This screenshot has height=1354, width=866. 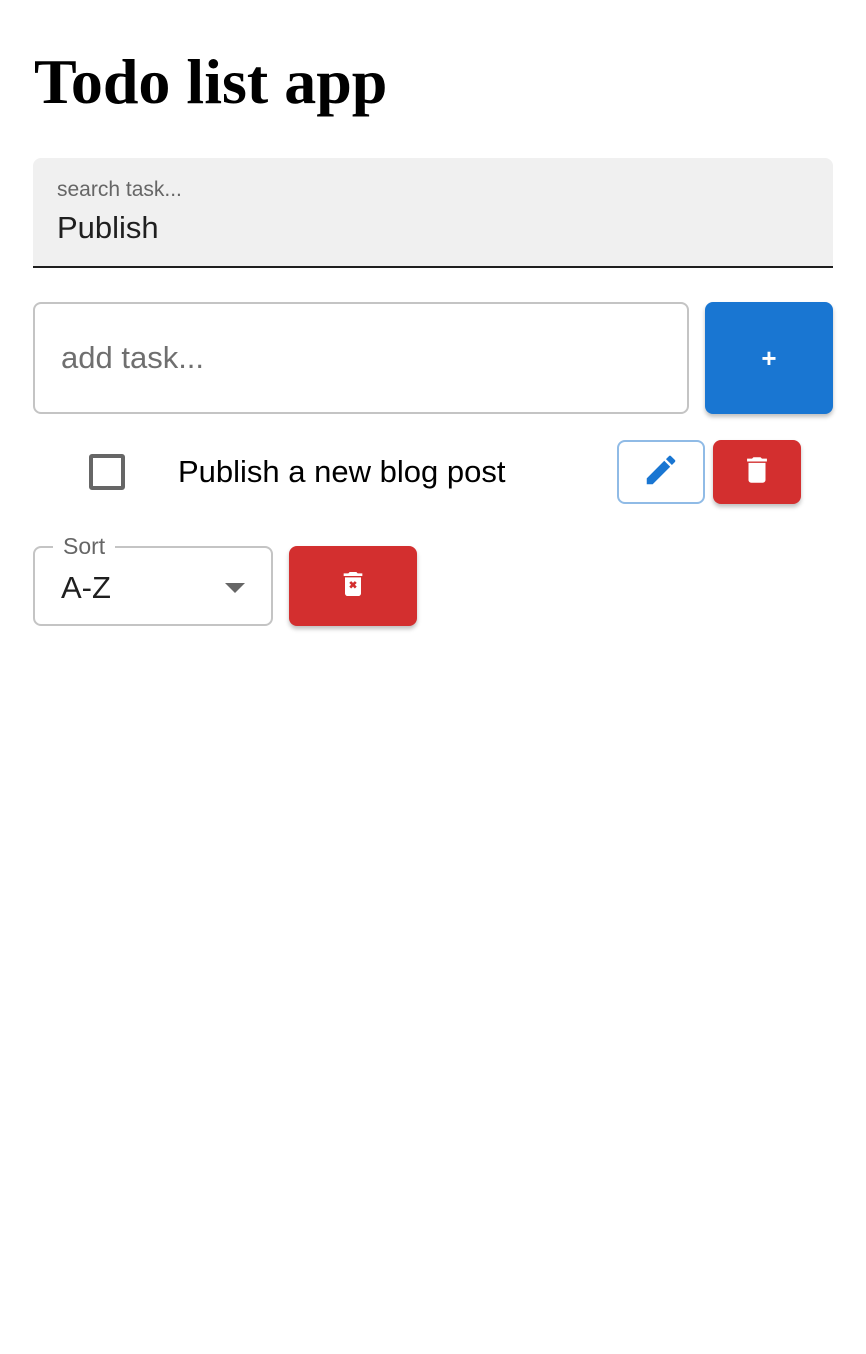 I want to click on trash-x-icon, so click(x=353, y=586).